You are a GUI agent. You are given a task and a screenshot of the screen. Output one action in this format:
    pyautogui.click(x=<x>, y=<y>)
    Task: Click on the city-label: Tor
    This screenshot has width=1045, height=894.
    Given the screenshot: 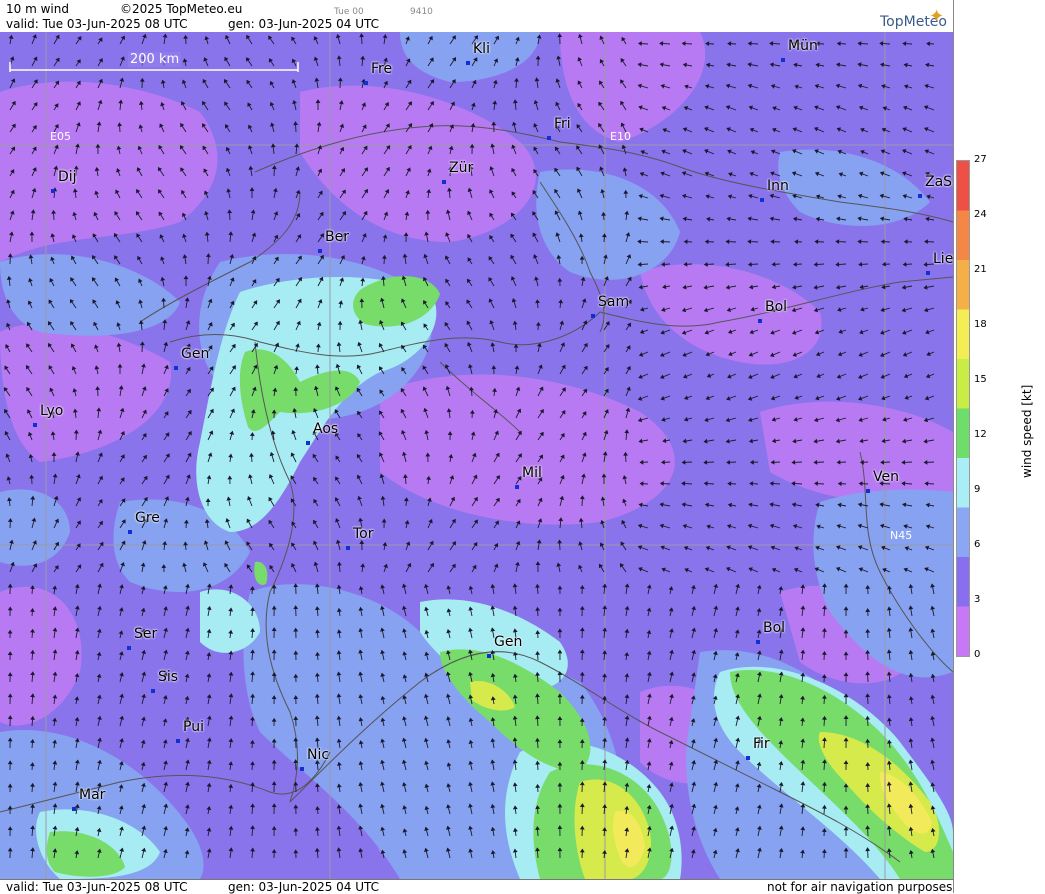 What is the action you would take?
    pyautogui.click(x=363, y=534)
    